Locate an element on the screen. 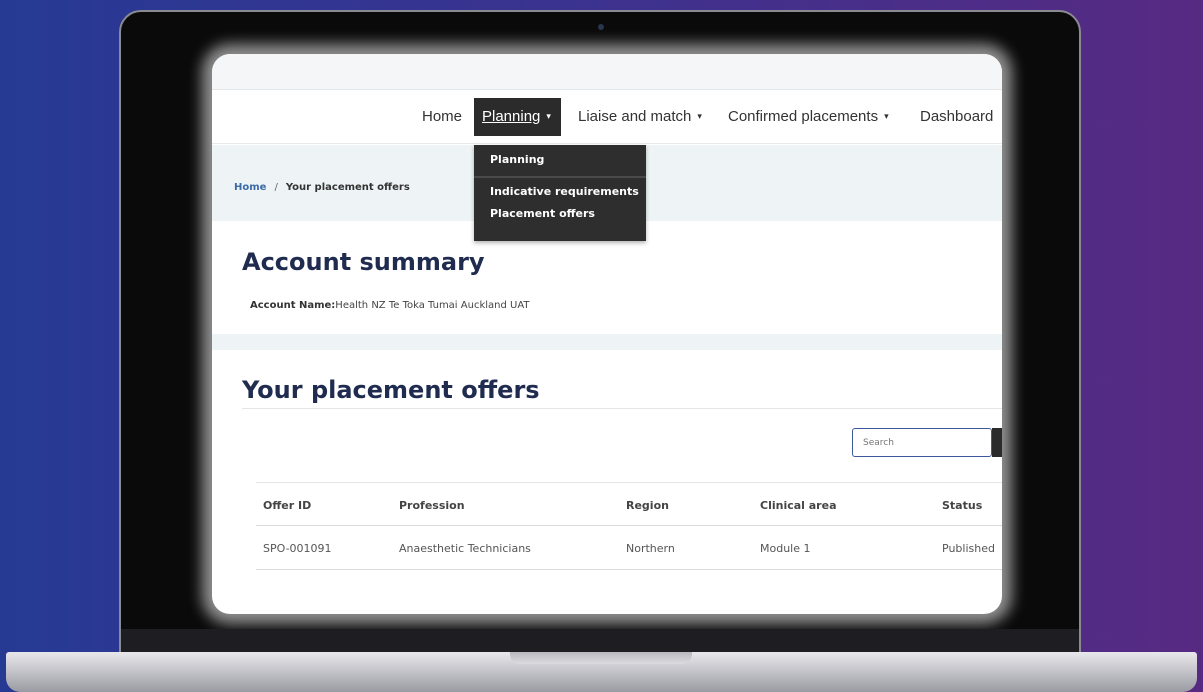  title-rule is located at coordinates (622, 408).